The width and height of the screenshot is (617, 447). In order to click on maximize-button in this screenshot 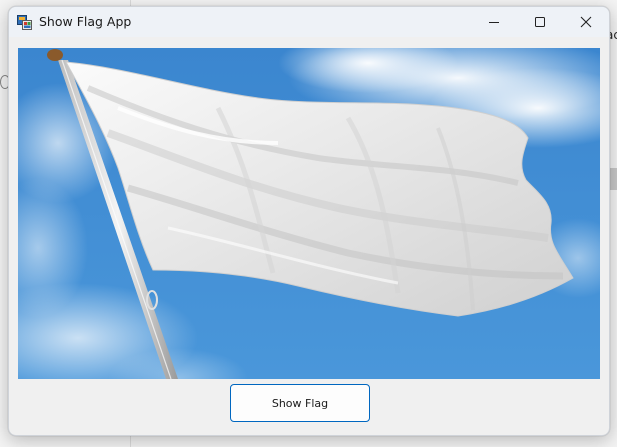, I will do `click(540, 22)`.